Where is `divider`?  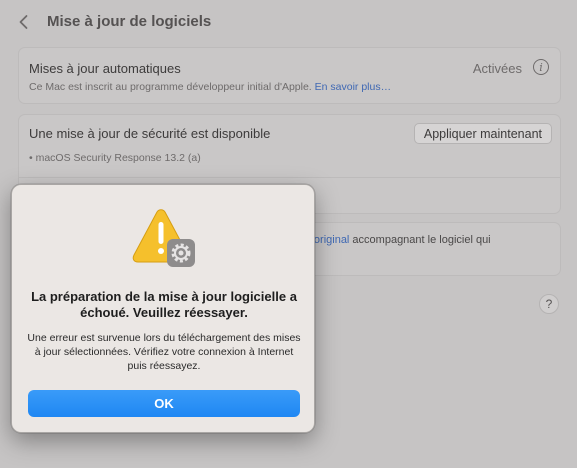
divider is located at coordinates (289, 177).